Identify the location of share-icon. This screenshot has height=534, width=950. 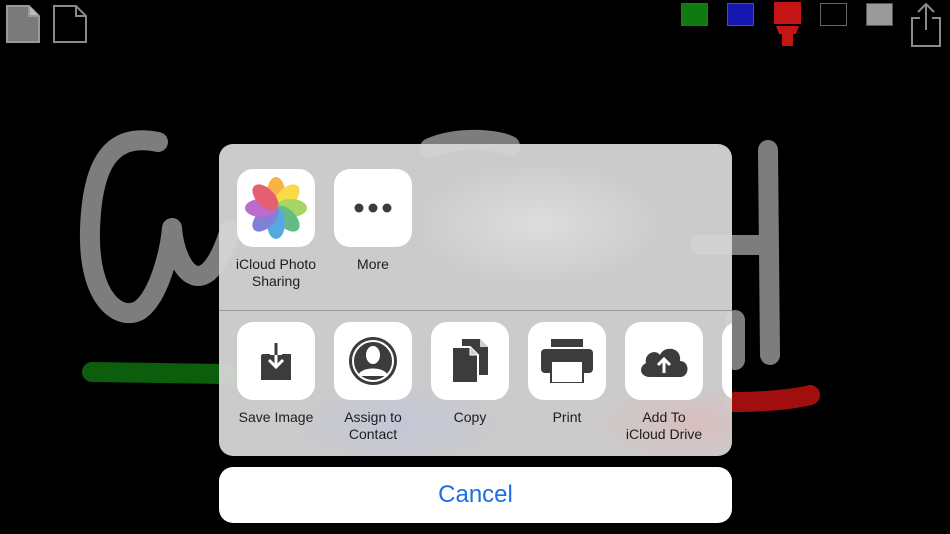
(926, 24).